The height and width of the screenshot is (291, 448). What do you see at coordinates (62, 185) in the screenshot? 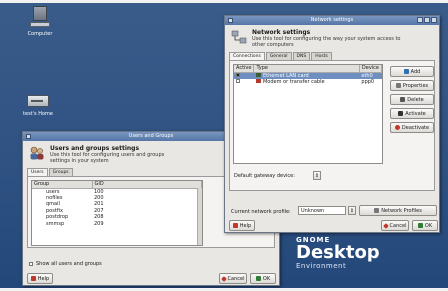
I see `column-group: Group` at bounding box center [62, 185].